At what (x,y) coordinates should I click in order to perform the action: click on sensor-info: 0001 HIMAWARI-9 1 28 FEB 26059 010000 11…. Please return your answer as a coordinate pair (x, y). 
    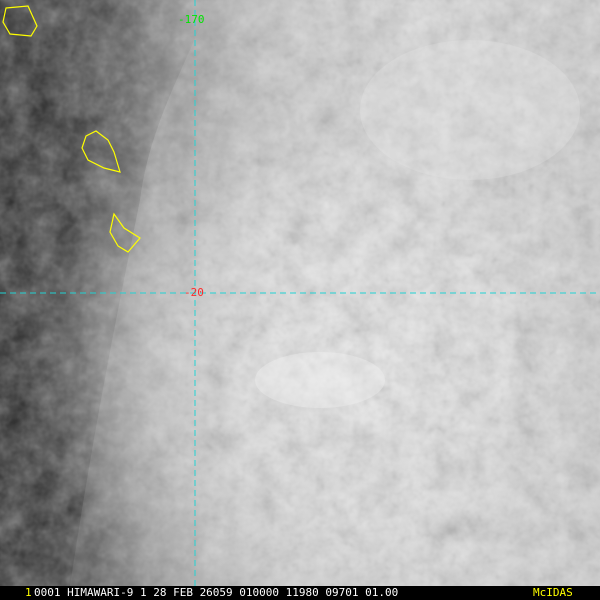
    Looking at the image, I should click on (216, 592).